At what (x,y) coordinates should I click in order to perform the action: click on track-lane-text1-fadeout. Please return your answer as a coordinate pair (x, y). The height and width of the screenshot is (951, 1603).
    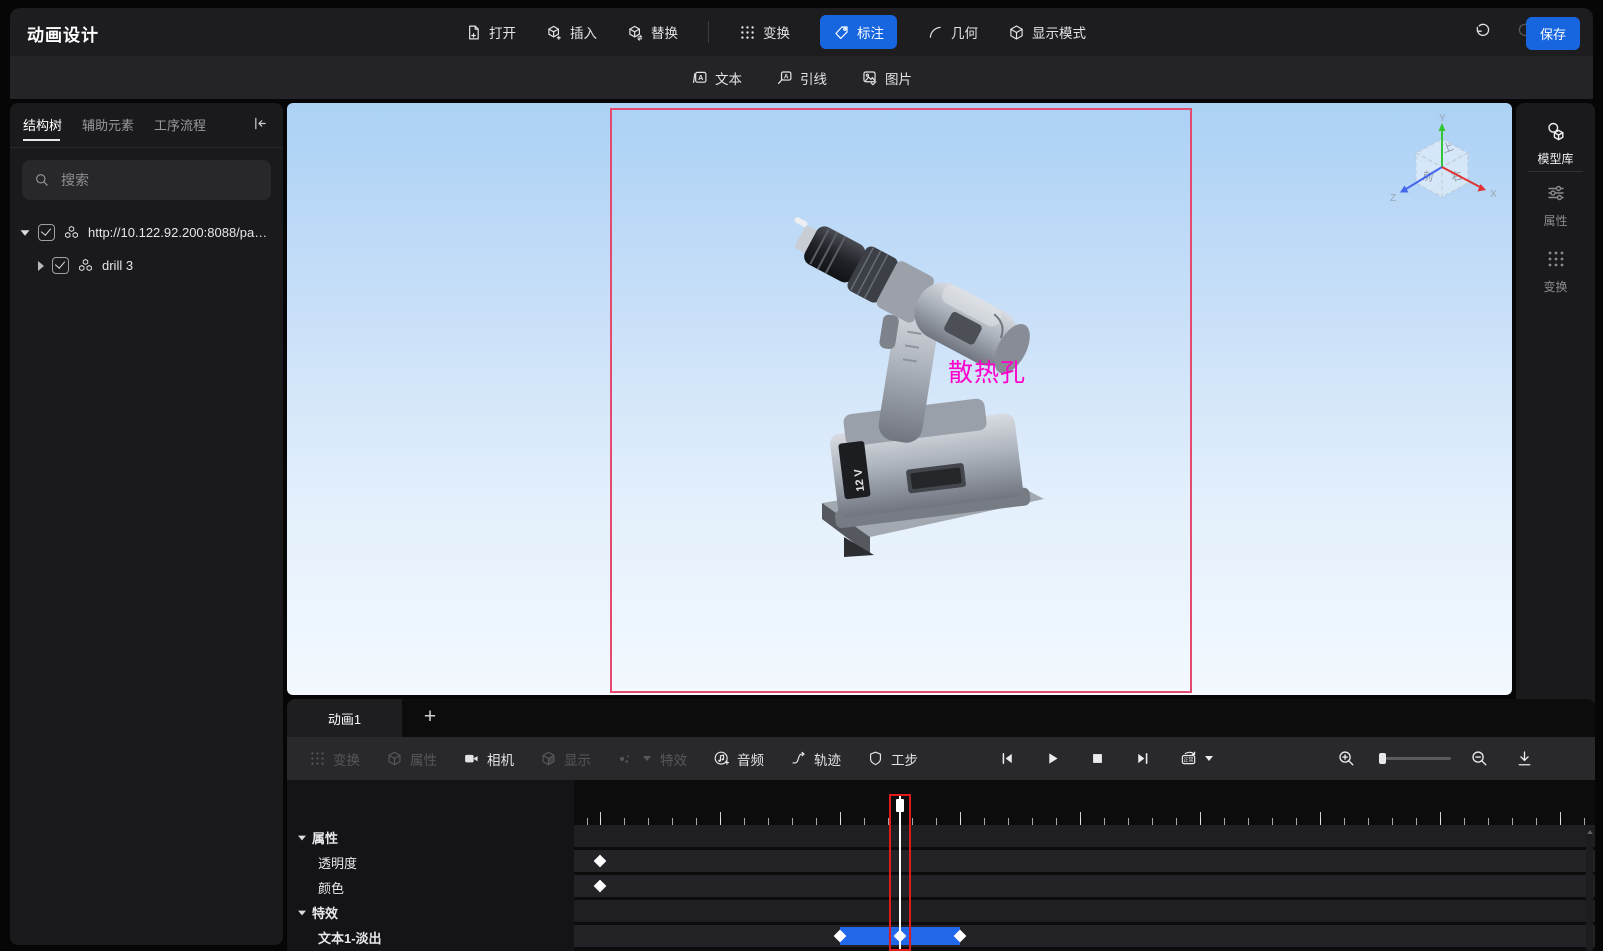
    Looking at the image, I should click on (1084, 936).